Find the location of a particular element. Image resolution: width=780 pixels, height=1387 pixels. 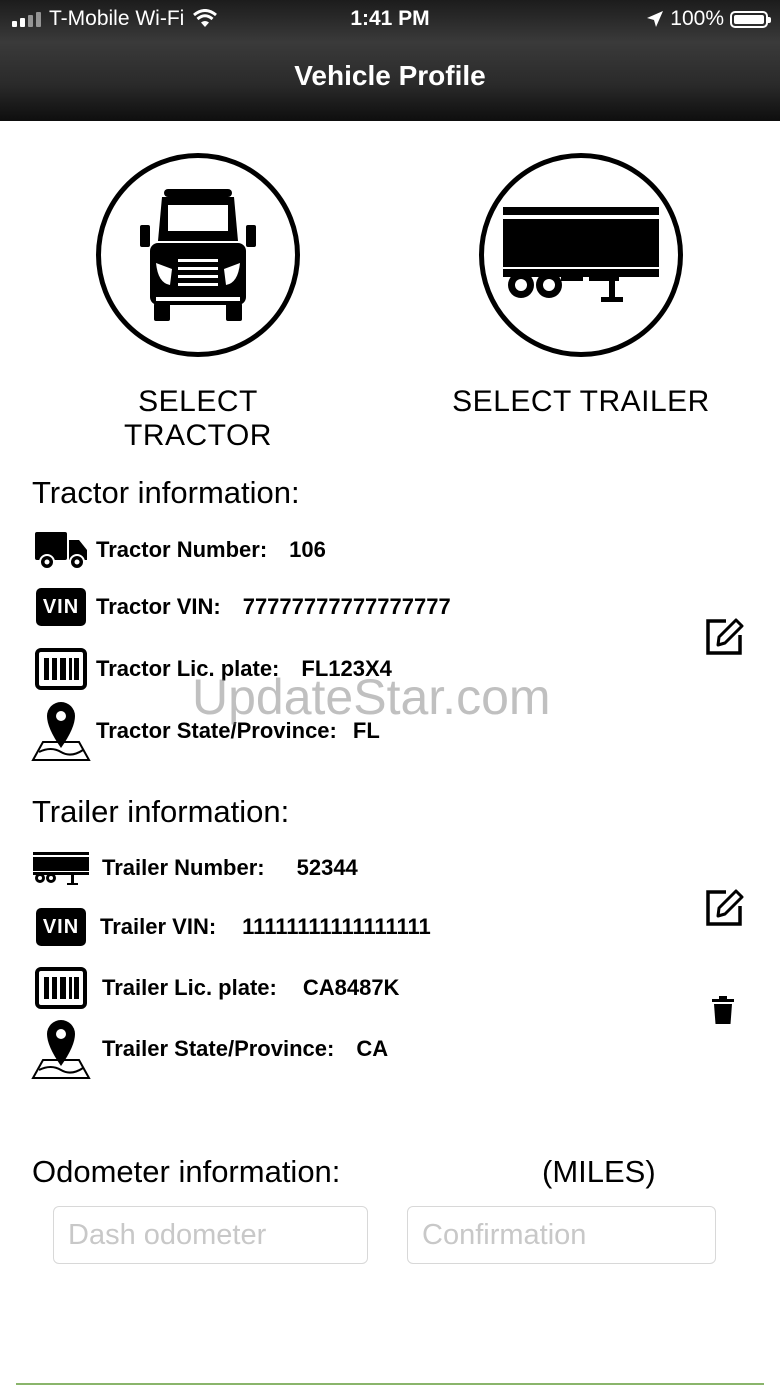

trailer-vin-label: Trailer VIN: is located at coordinates (158, 926).